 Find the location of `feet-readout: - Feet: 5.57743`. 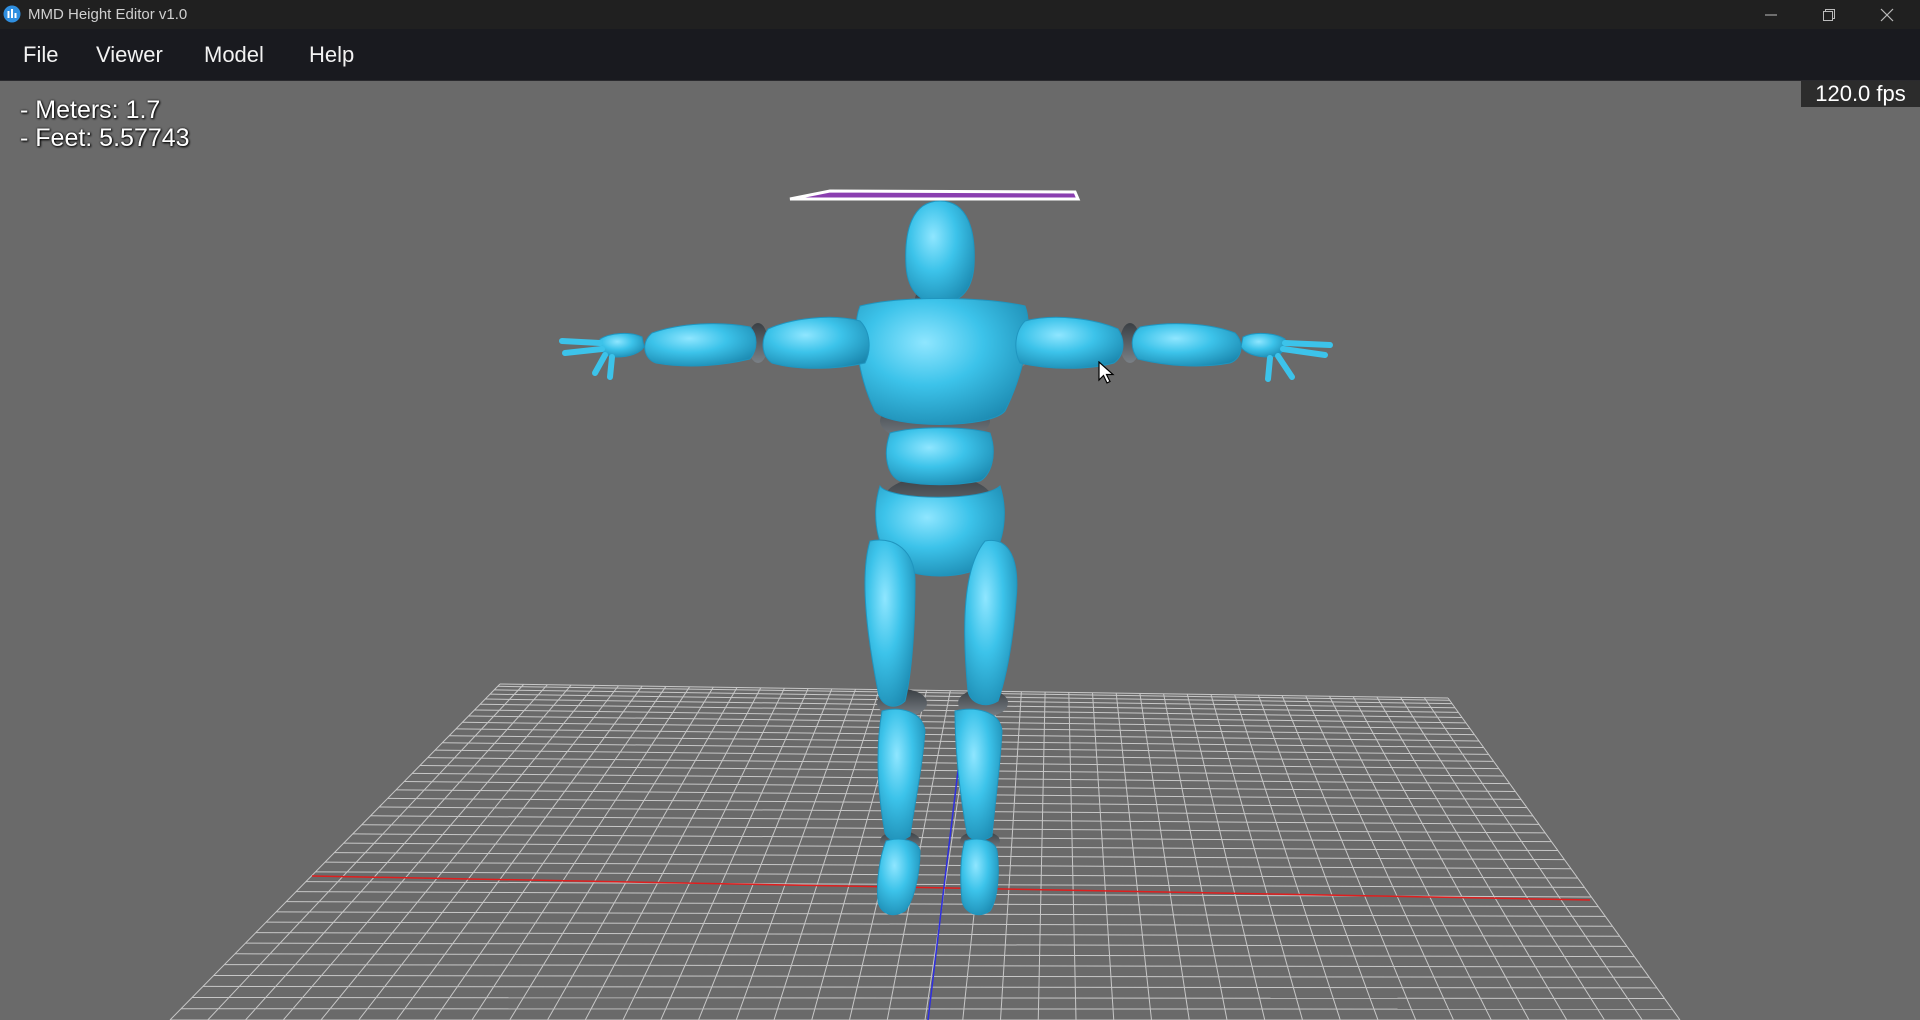

feet-readout: - Feet: 5.57743 is located at coordinates (105, 138).